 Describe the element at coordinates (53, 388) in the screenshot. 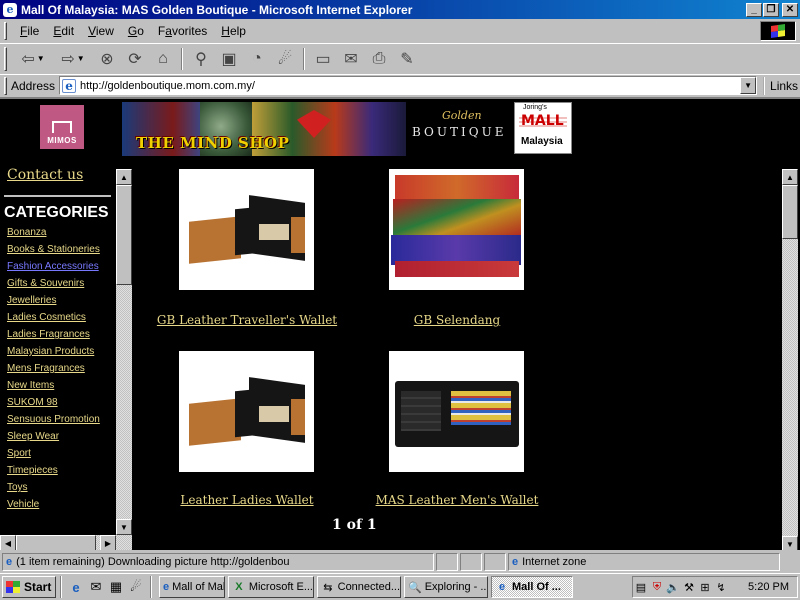

I see `category-link: New Items` at that location.